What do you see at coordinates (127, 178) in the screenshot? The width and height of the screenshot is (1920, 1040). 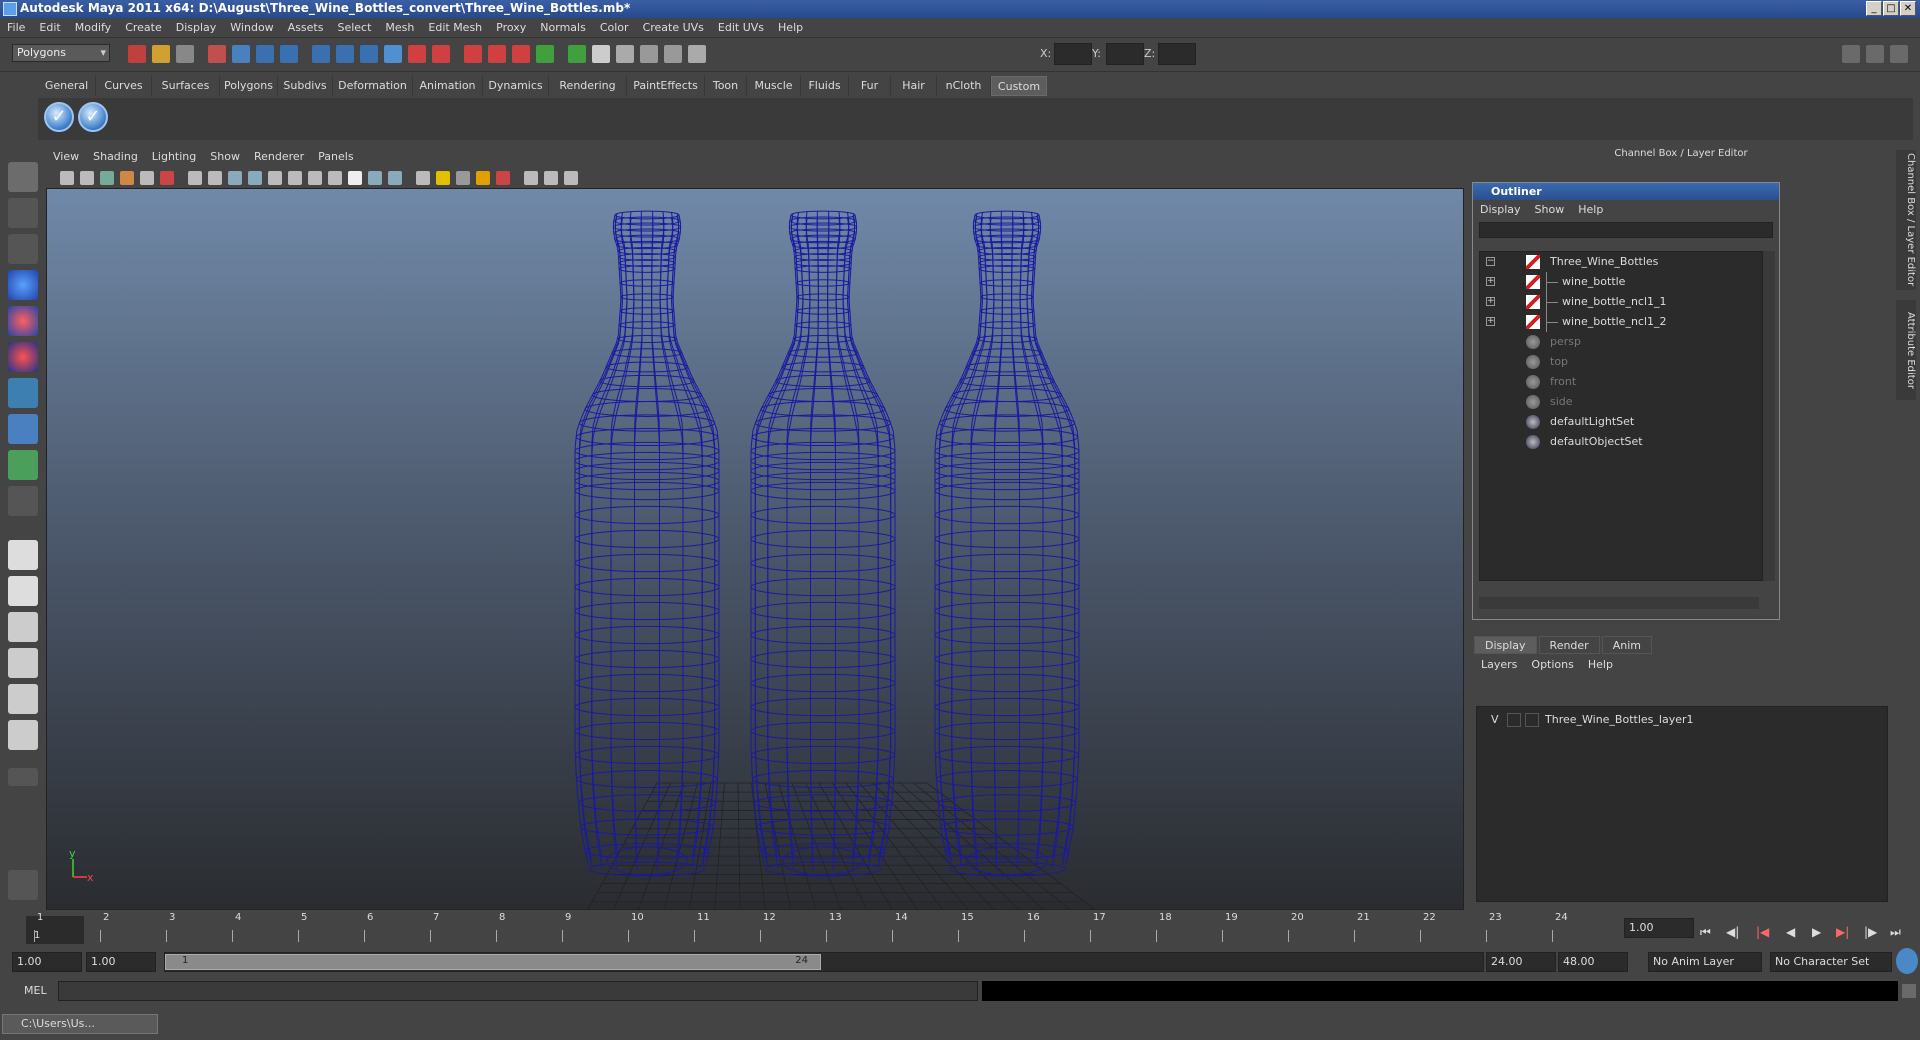 I see `image-plane-icon` at bounding box center [127, 178].